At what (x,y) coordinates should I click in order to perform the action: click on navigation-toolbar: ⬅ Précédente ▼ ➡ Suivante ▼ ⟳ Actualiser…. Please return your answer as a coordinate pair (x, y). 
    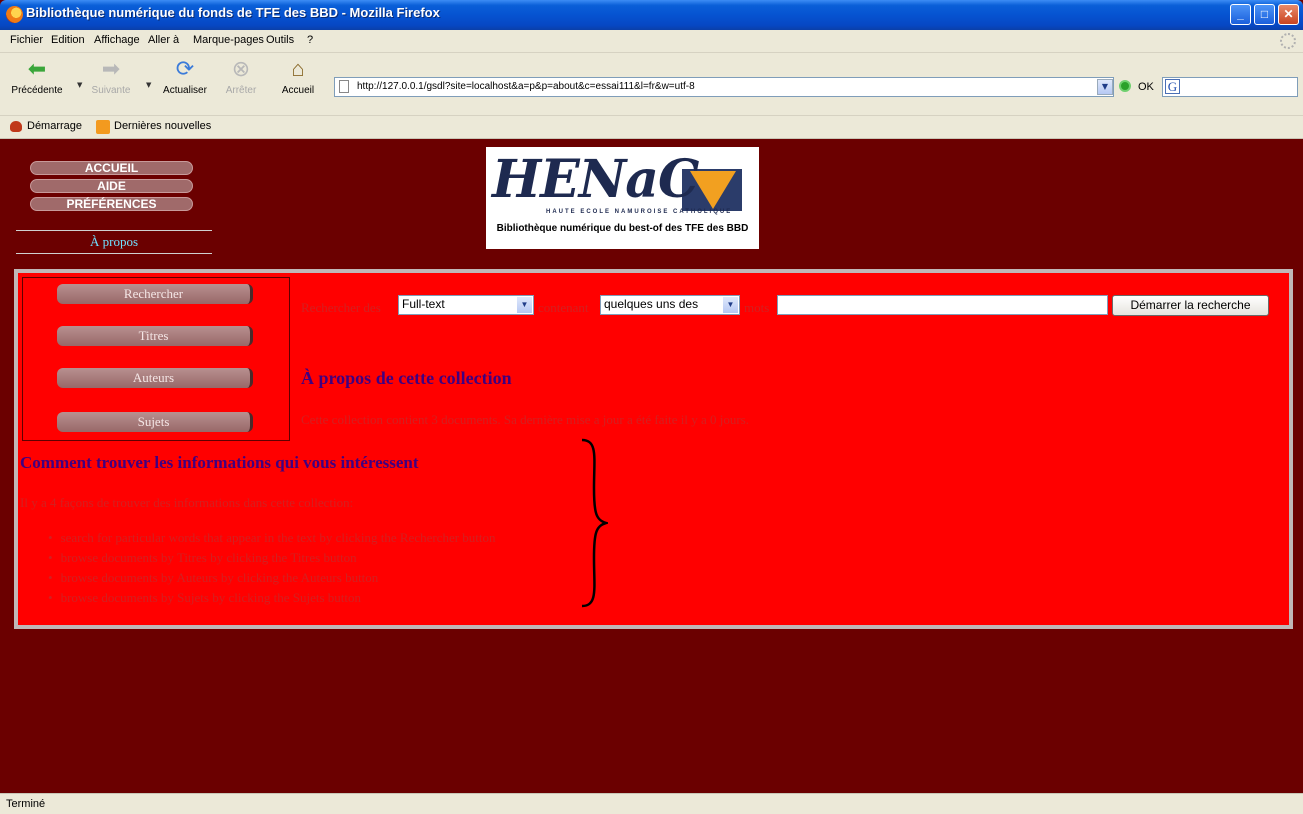
    Looking at the image, I should click on (651, 84).